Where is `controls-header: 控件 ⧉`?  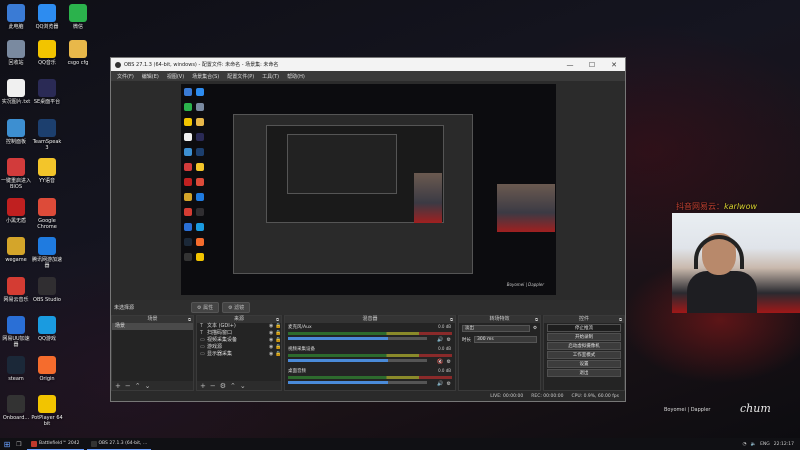
controls-header: 控件 ⧉ is located at coordinates (584, 319).